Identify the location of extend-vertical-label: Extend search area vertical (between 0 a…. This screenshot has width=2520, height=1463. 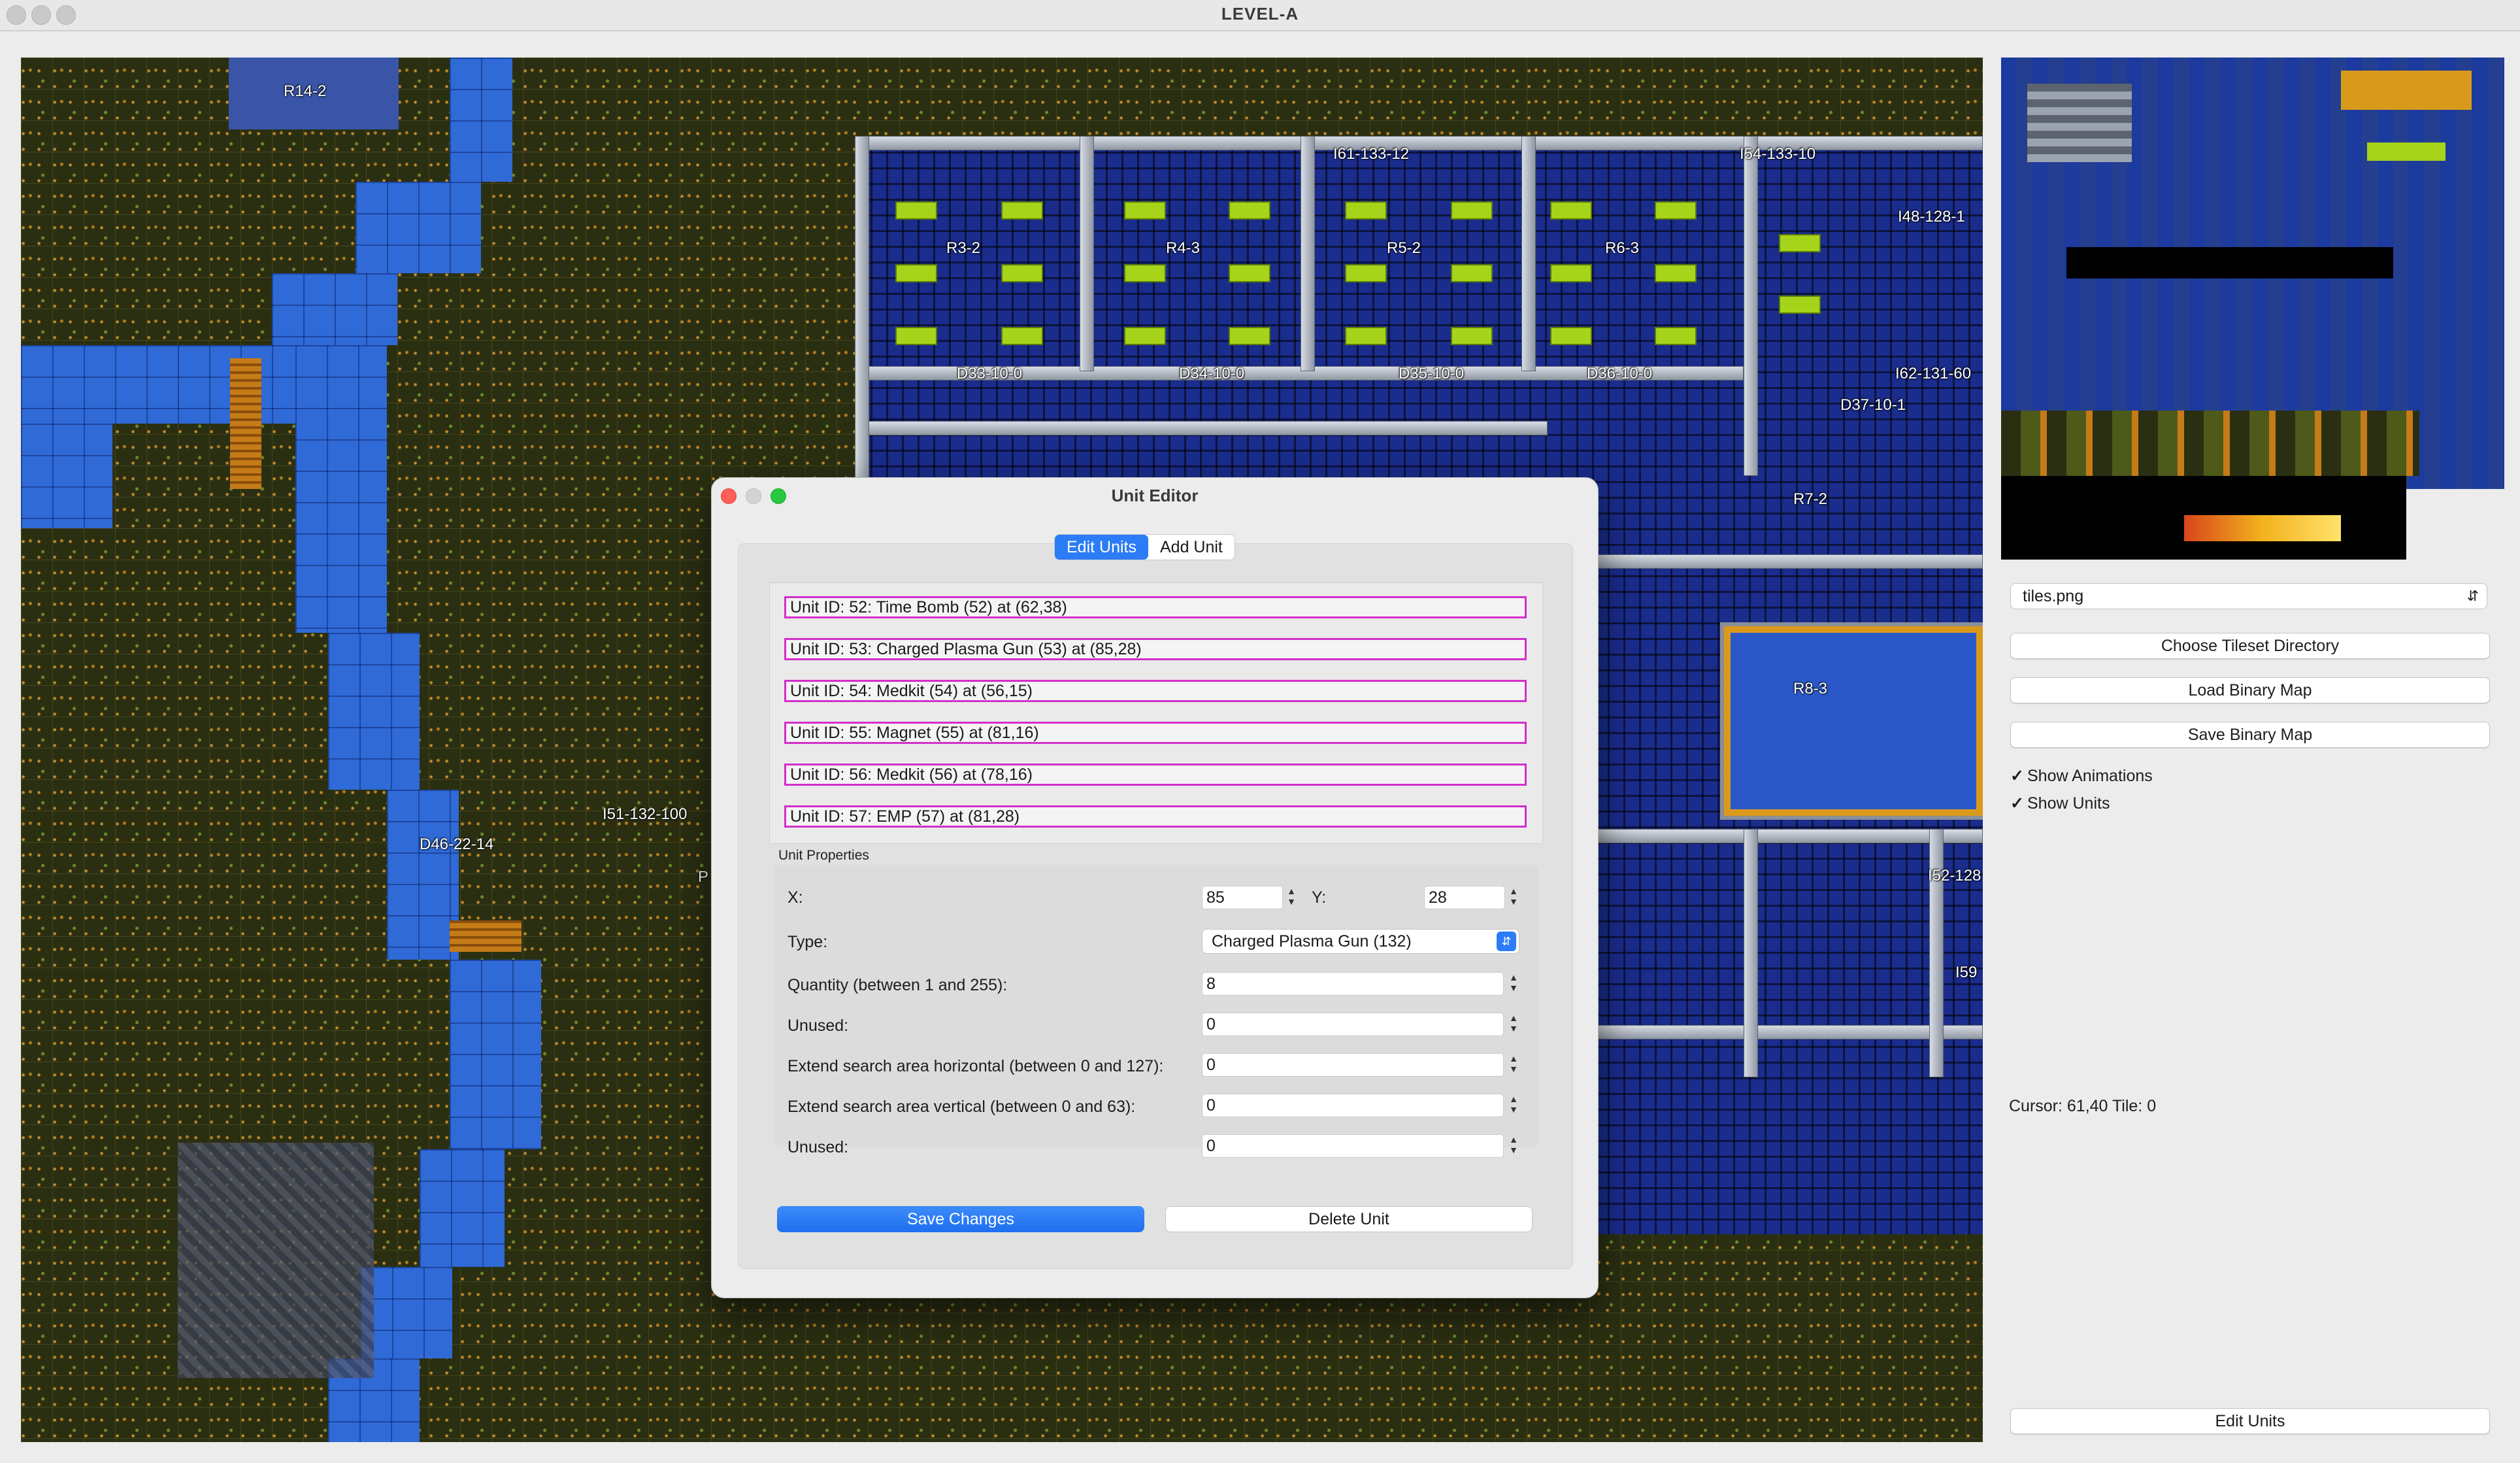
(962, 1107).